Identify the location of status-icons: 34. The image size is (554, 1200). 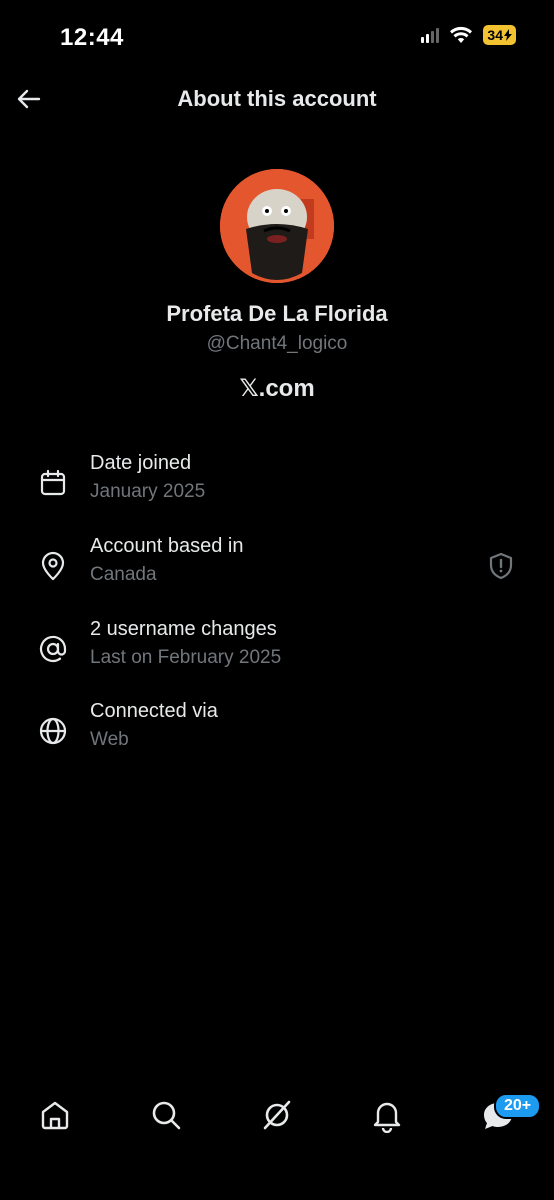
(468, 35).